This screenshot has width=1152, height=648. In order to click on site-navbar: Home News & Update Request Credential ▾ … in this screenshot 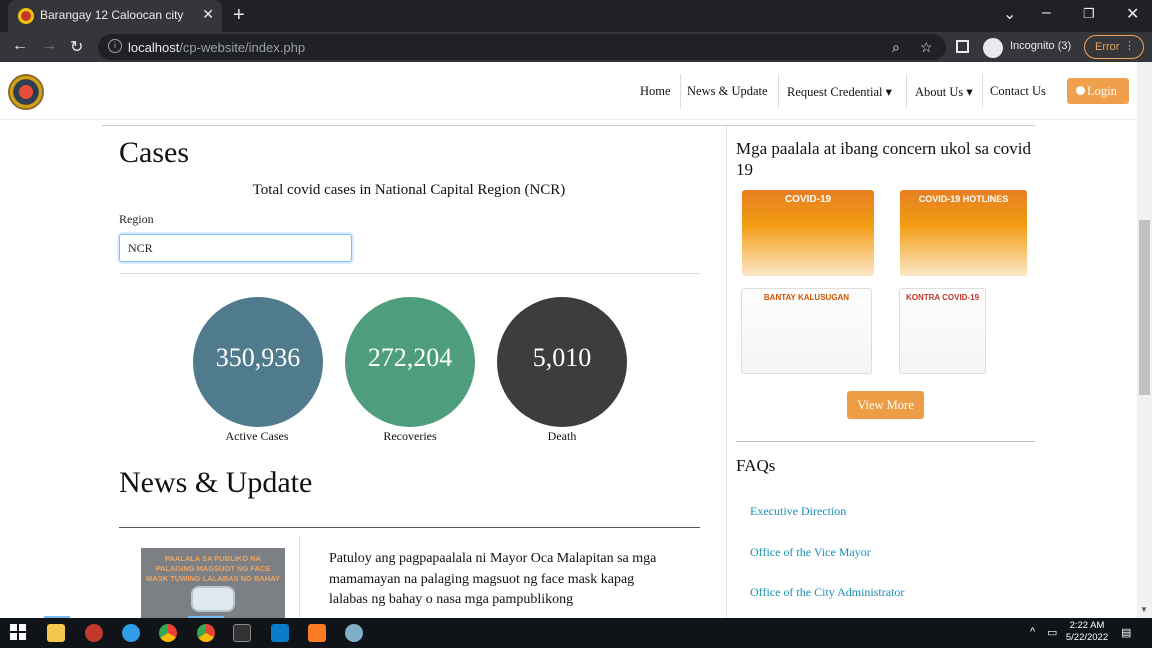, I will do `click(568, 91)`.